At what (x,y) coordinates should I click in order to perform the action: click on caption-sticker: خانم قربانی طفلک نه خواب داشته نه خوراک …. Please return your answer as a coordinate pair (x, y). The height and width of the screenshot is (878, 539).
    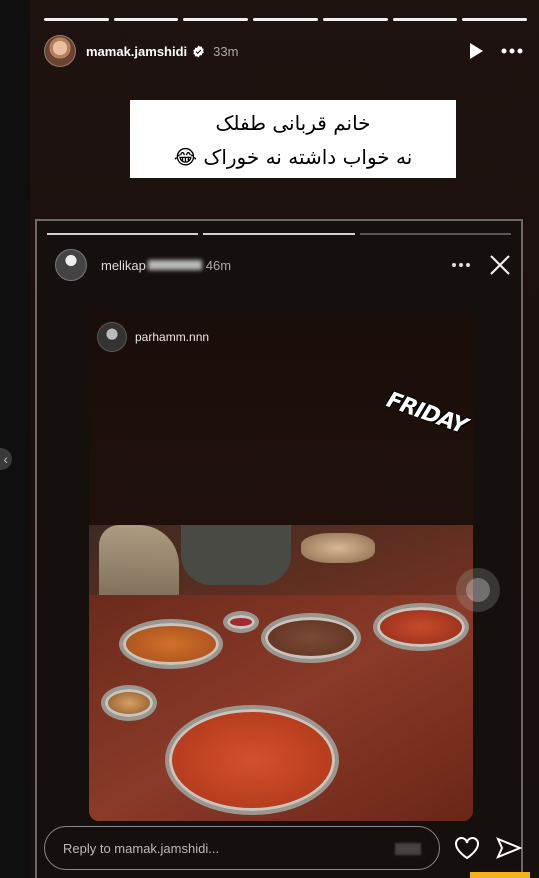
    Looking at the image, I should click on (293, 139).